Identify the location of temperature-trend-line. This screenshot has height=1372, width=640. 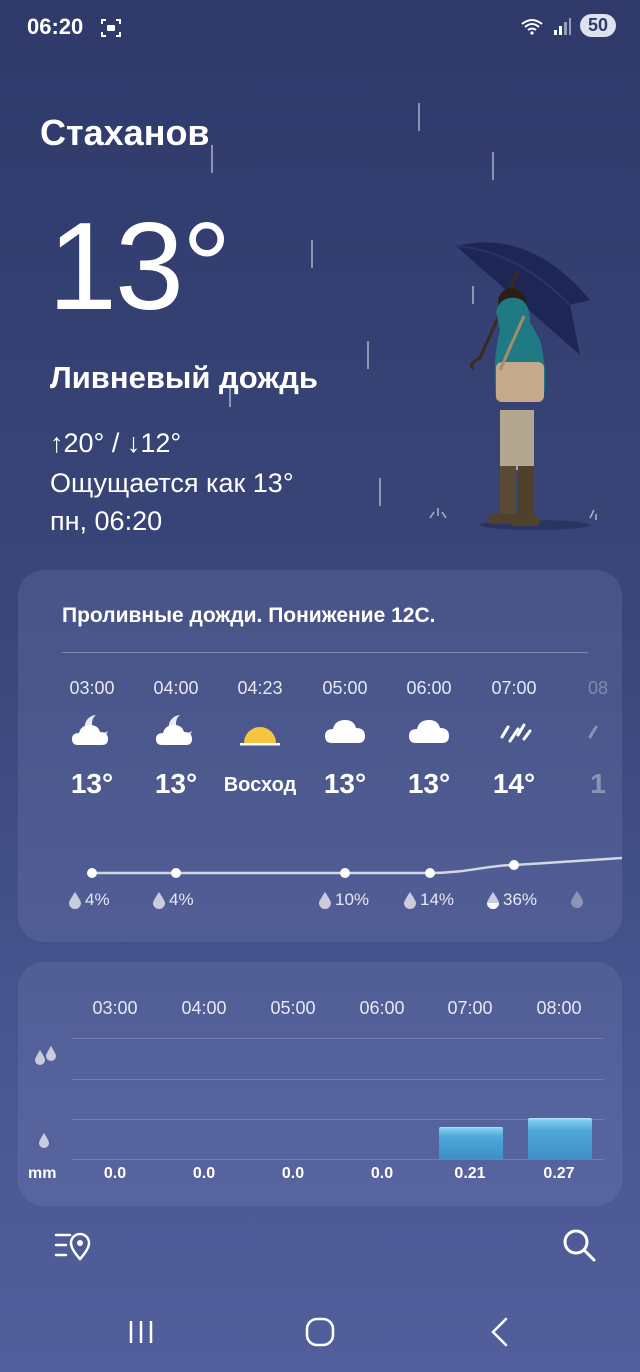
(354, 867).